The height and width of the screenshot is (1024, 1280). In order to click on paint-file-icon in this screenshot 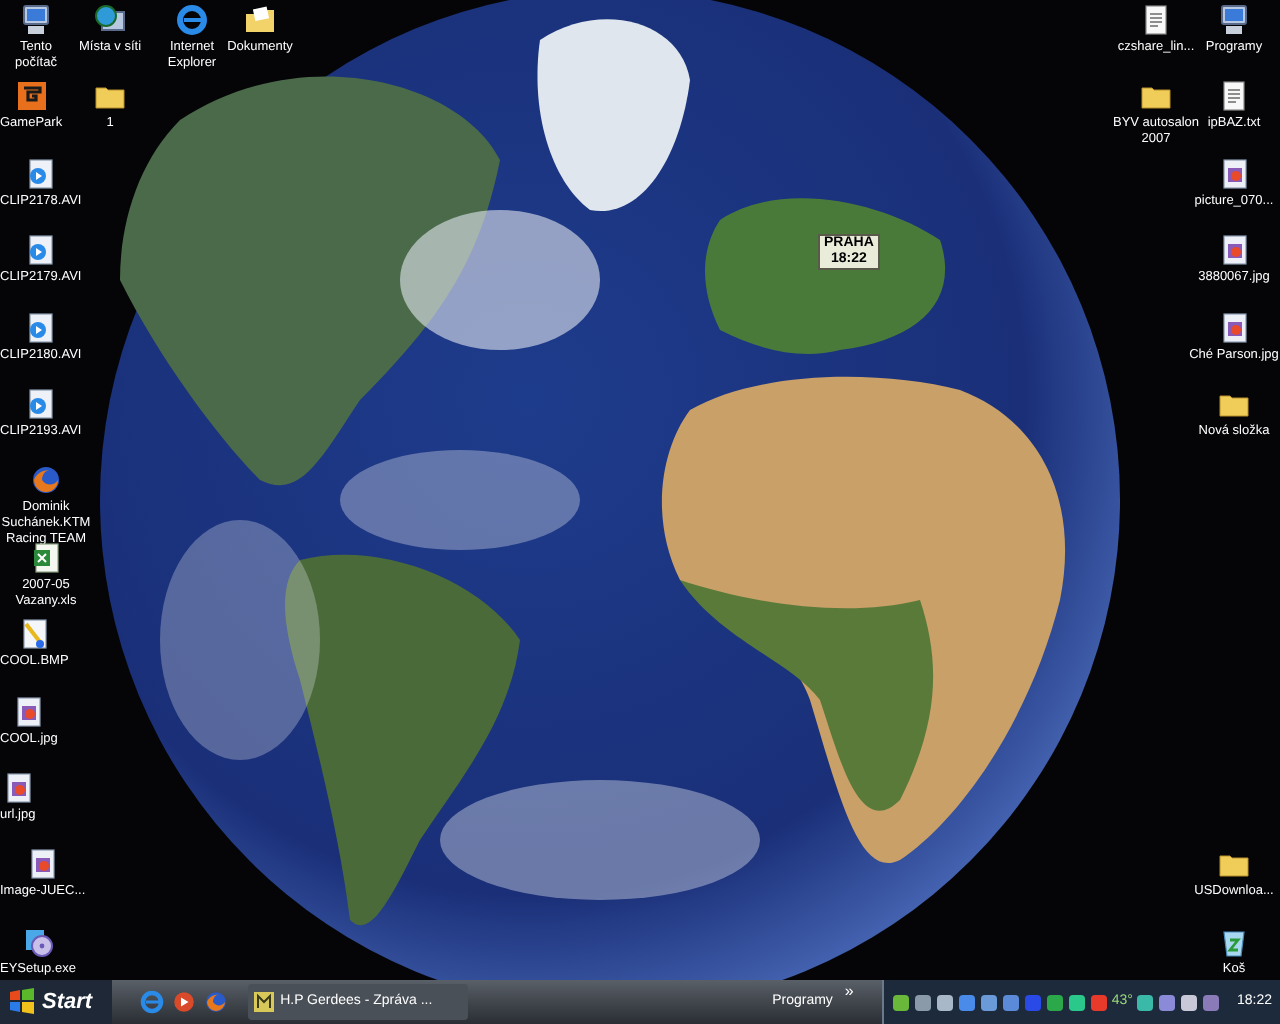, I will do `click(34, 634)`.